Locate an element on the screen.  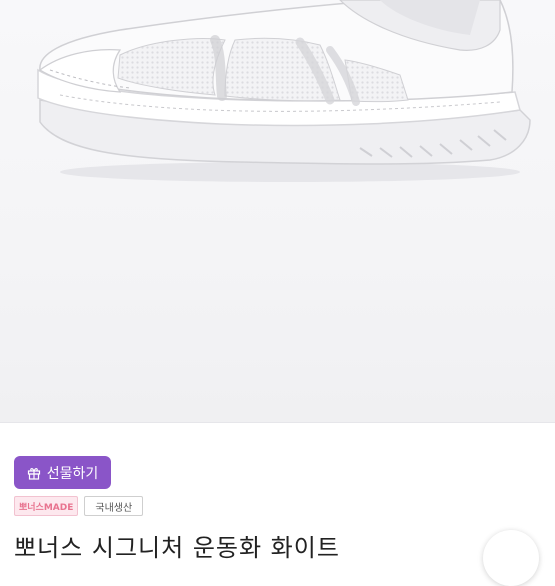
gift-button: 선물하기 is located at coordinates (62, 472).